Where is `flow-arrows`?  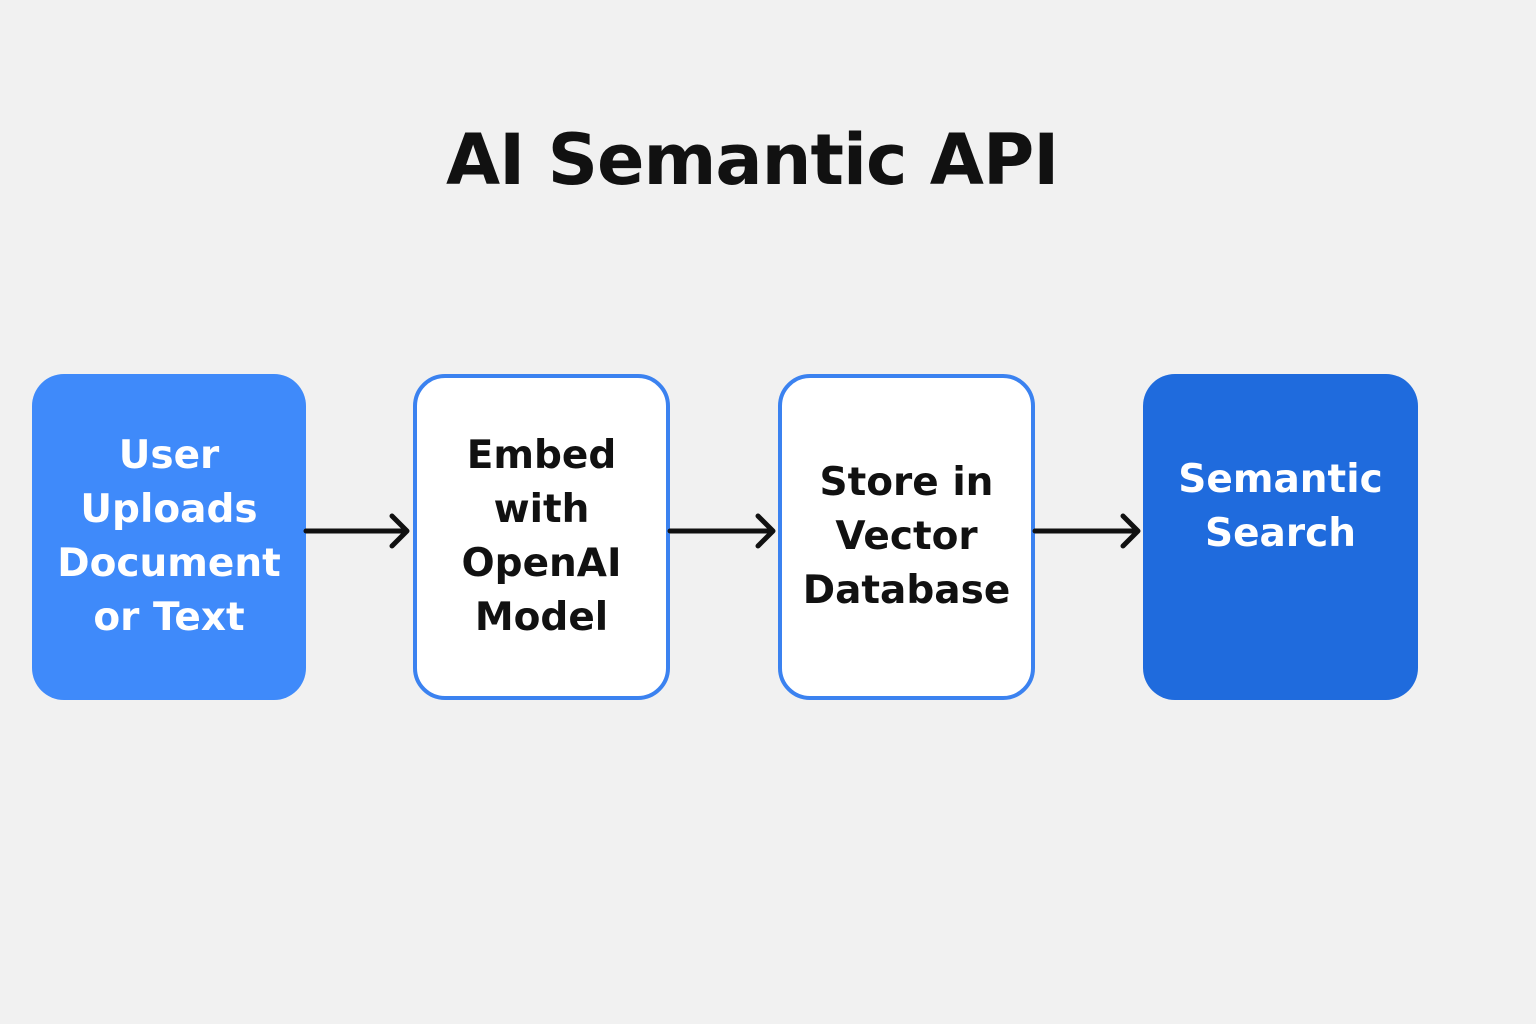 flow-arrows is located at coordinates (722, 531).